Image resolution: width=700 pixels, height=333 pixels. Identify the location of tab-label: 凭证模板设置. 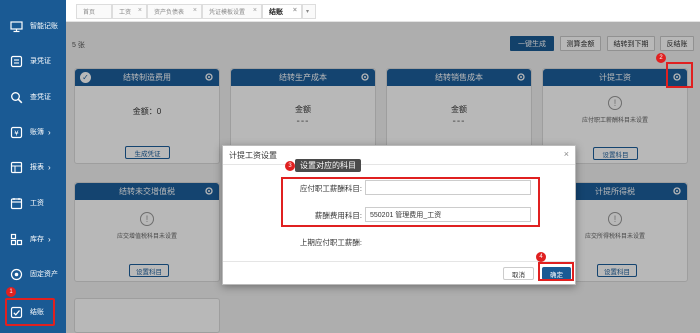
(227, 13).